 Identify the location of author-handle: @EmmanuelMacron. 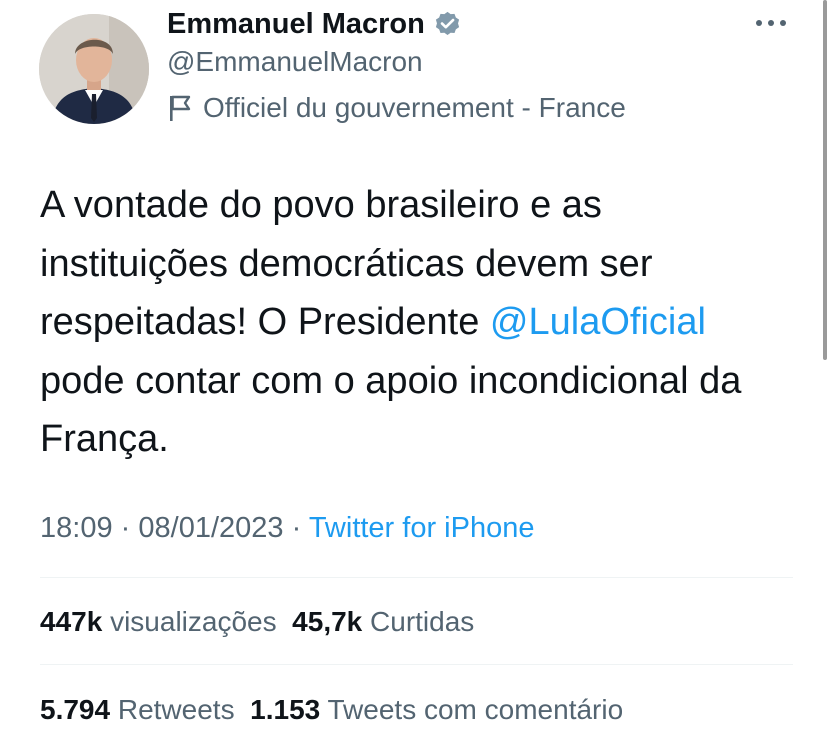
(295, 62).